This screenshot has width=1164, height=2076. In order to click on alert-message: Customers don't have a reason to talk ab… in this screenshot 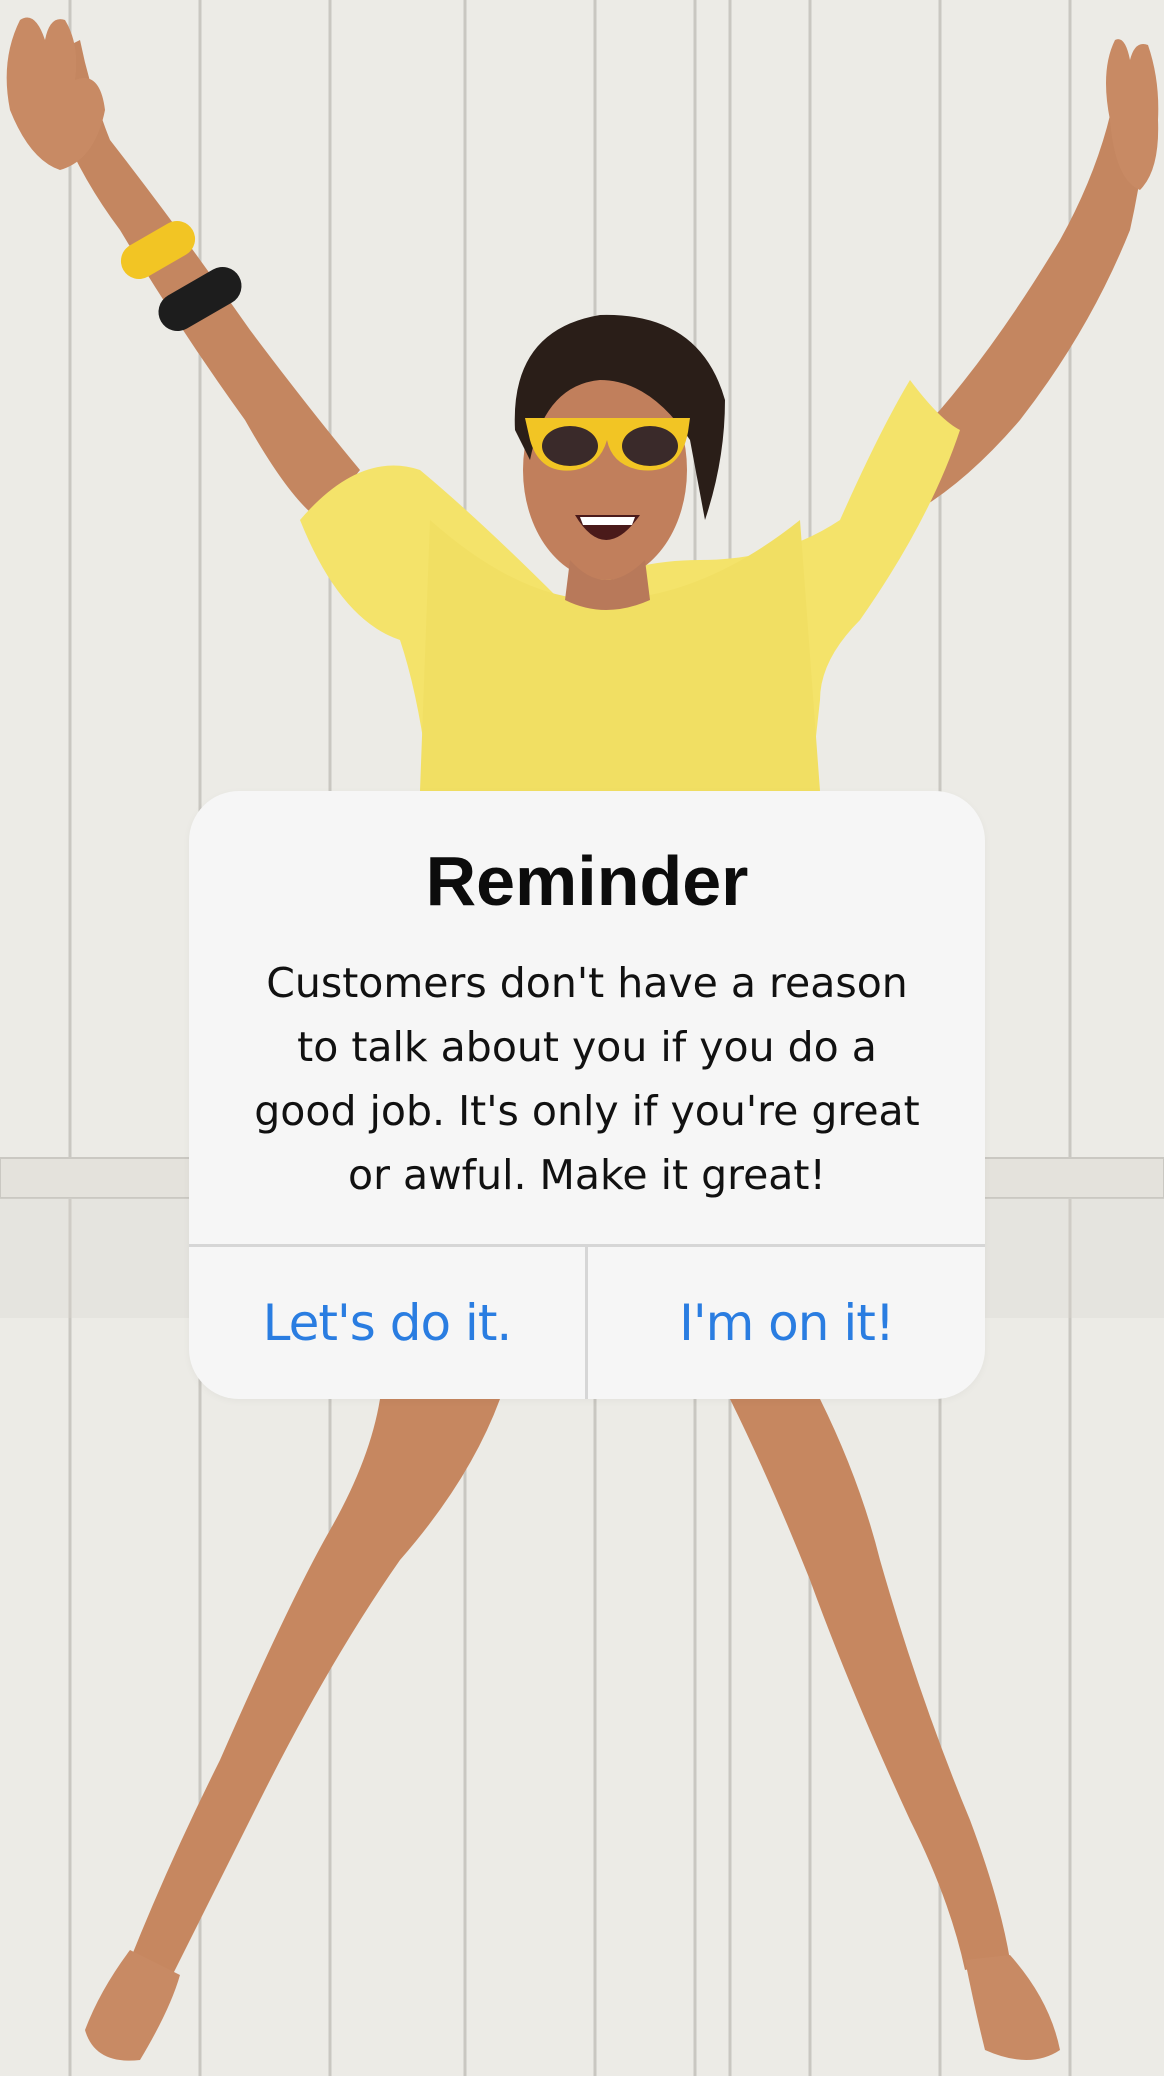, I will do `click(587, 1079)`.